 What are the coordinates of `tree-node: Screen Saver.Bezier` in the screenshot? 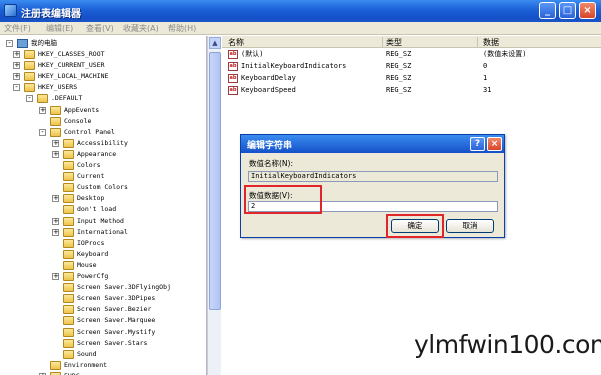 It's located at (126, 309).